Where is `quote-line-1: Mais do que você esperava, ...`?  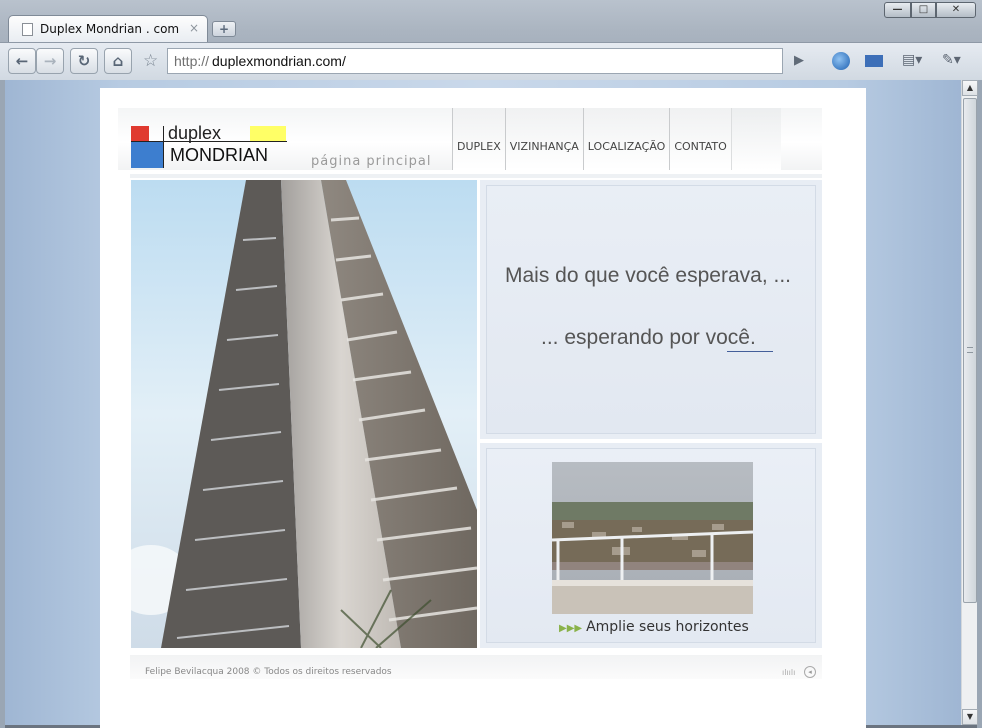
quote-line-1: Mais do que você esperava, ... is located at coordinates (648, 275).